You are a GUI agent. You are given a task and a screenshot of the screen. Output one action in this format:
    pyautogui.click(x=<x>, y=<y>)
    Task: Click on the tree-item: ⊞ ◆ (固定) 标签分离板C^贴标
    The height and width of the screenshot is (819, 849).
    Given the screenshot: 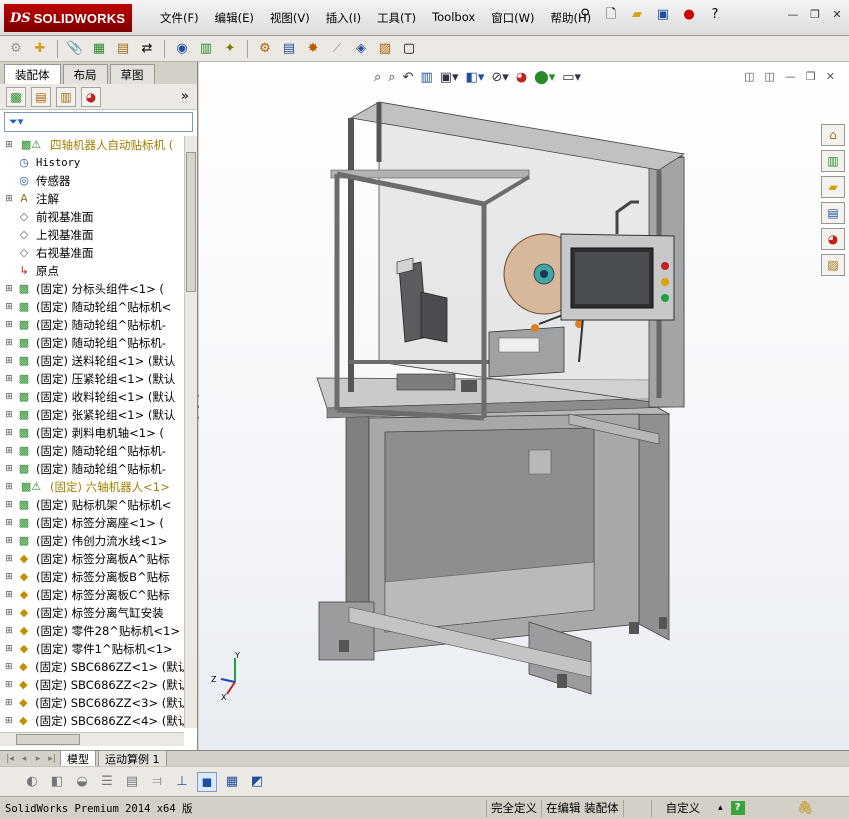 What is the action you would take?
    pyautogui.click(x=92, y=595)
    